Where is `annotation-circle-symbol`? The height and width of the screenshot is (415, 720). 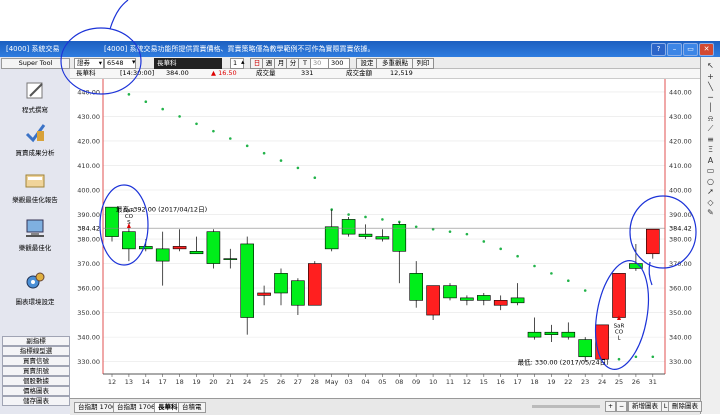
annotation-circle-symbol is located at coordinates (101, 61).